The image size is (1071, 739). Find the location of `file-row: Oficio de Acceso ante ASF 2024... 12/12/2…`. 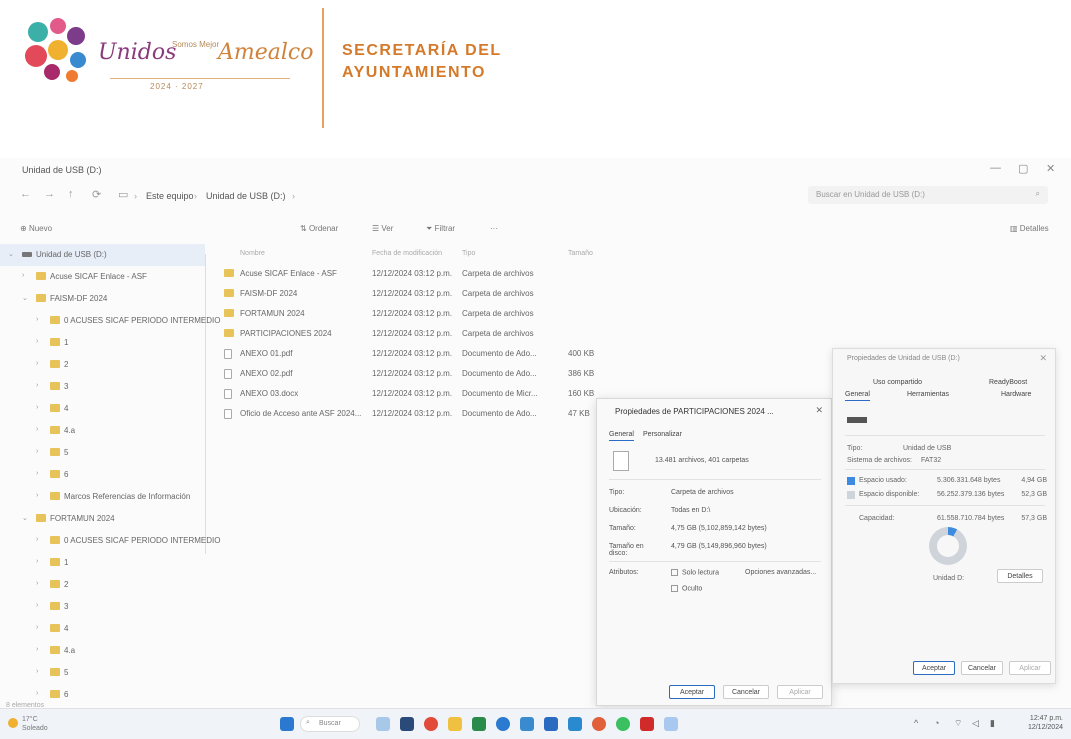

file-row: Oficio de Acceso ante ASF 2024... 12/12/2… is located at coordinates (418, 414).